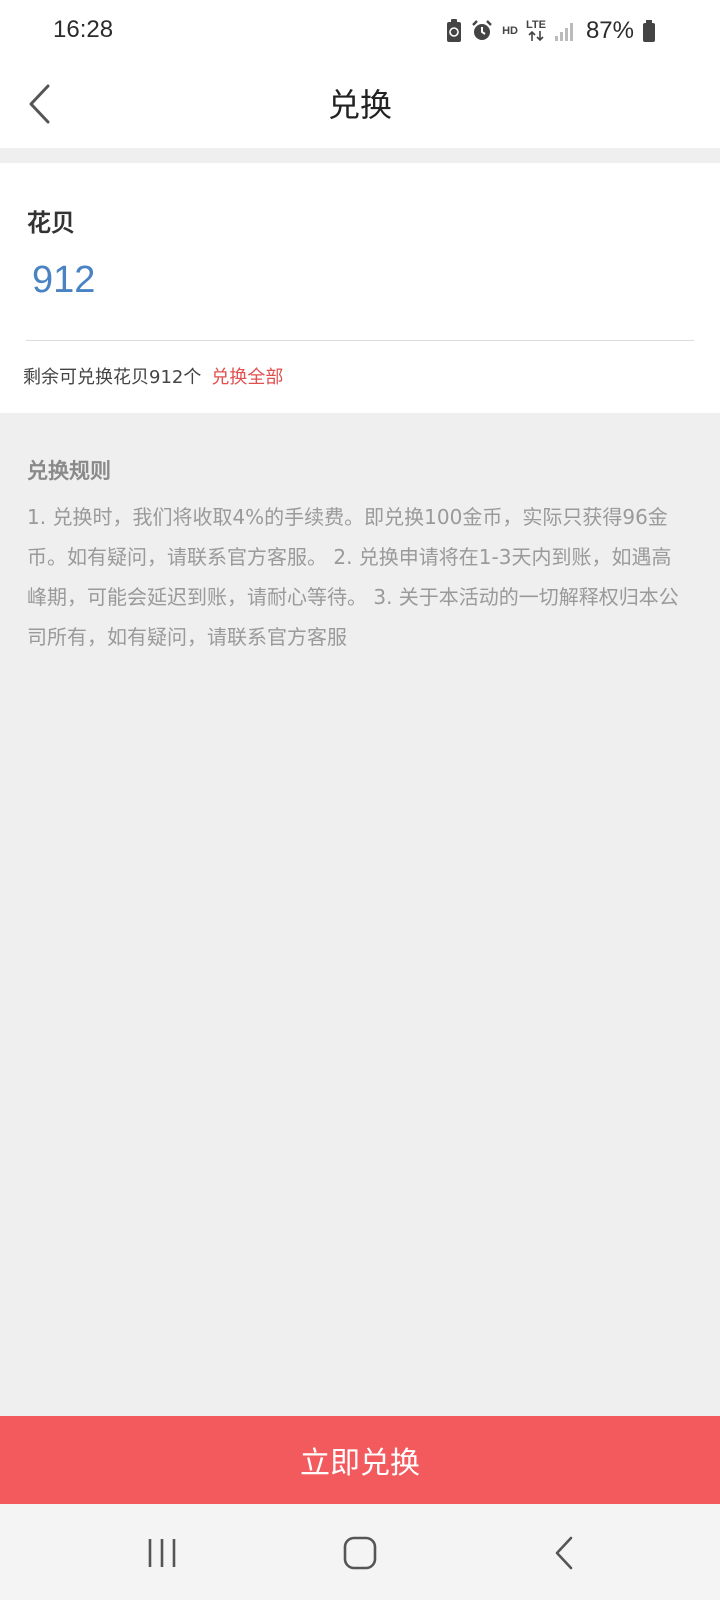  What do you see at coordinates (535, 25) in the screenshot?
I see `lte-label: LTE` at bounding box center [535, 25].